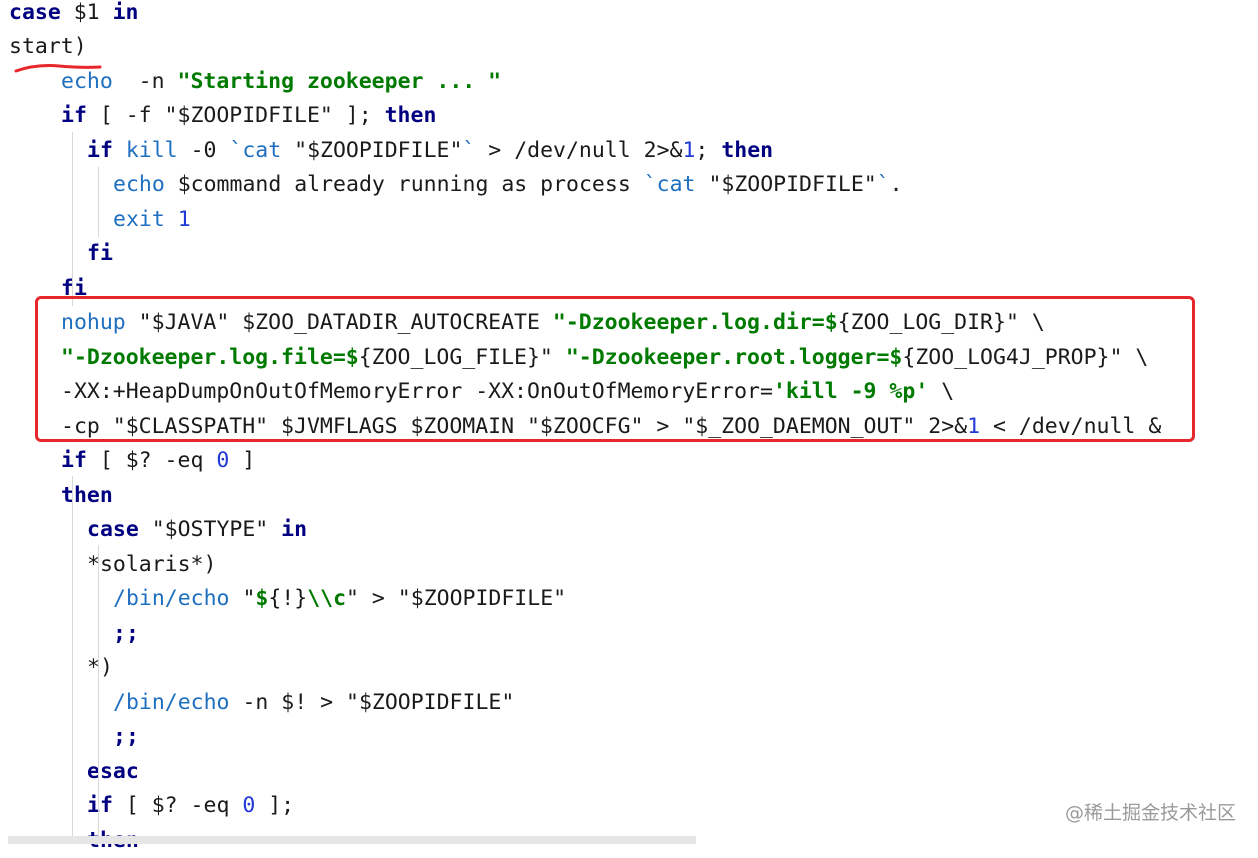 The height and width of the screenshot is (858, 1258). I want to click on code-line: *), so click(100, 668).